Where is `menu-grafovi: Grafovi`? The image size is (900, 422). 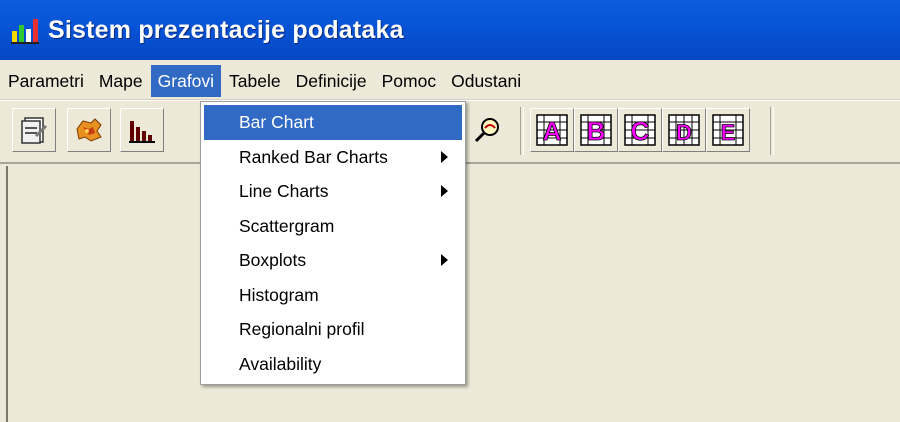 menu-grafovi: Grafovi is located at coordinates (186, 81).